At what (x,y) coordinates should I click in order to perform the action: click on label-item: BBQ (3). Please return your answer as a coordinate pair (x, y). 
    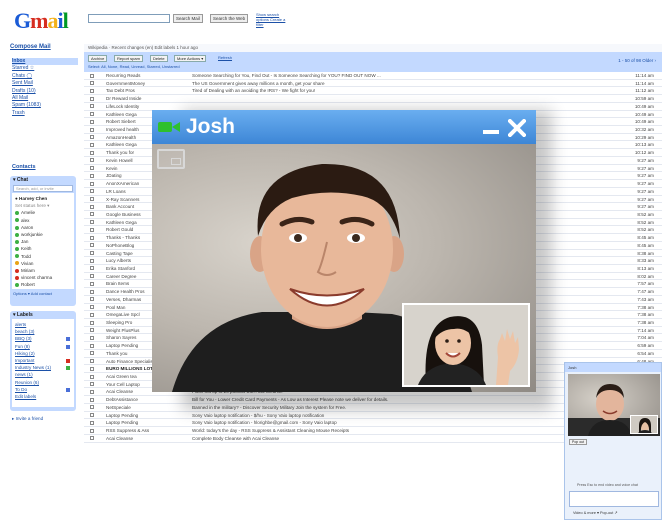
    Looking at the image, I should click on (43, 338).